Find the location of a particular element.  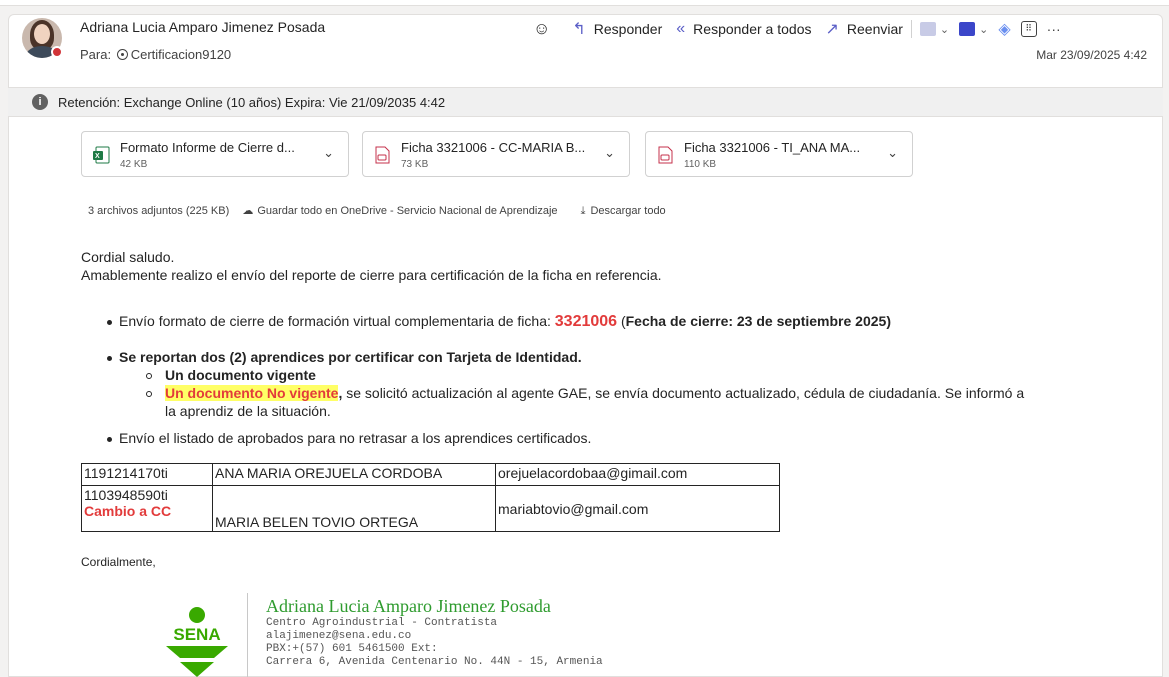

table-cell-email: mariabtovio@gmail.com is located at coordinates (637, 508).